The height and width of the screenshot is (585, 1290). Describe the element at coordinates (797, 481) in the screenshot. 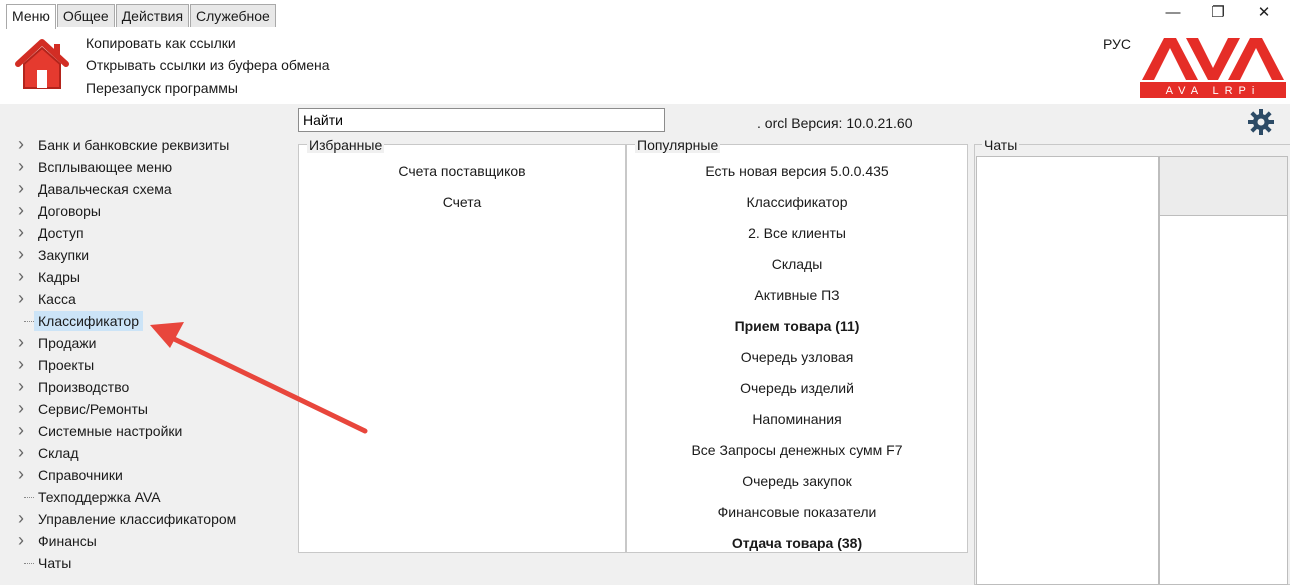

I see `popular-item: Очередь закупок` at that location.